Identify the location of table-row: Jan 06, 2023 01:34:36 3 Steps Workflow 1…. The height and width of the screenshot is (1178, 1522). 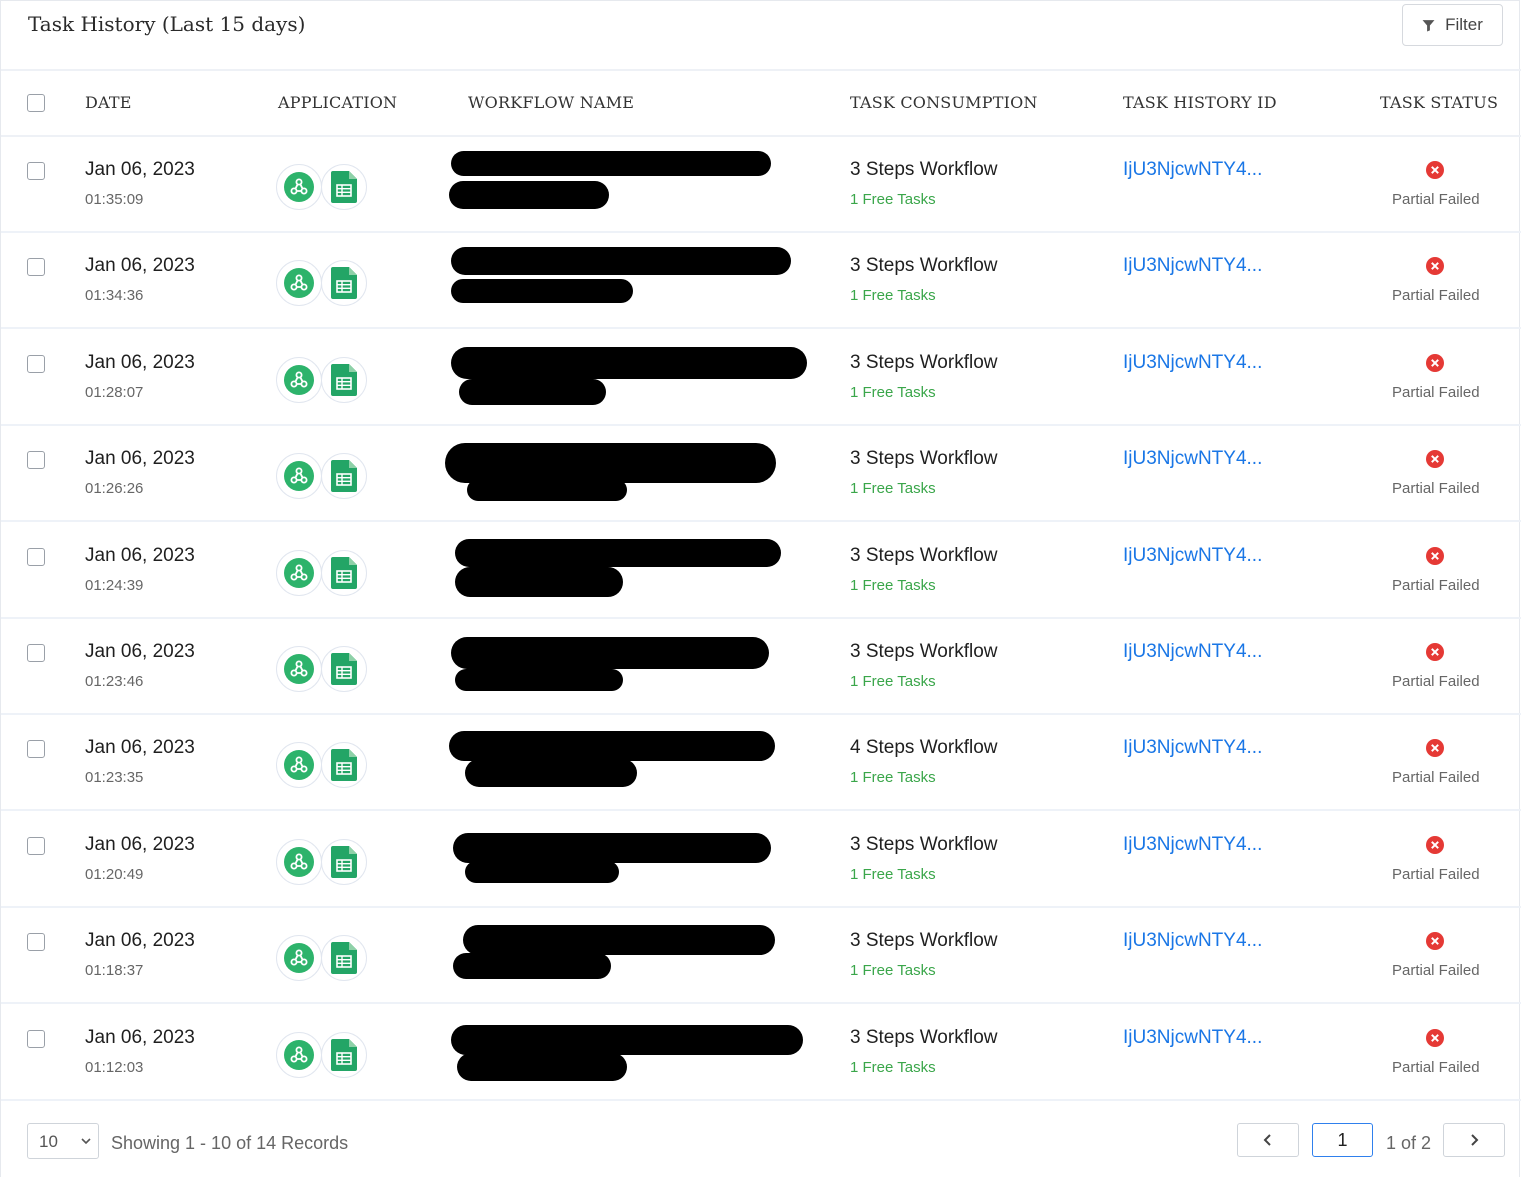
(761, 281).